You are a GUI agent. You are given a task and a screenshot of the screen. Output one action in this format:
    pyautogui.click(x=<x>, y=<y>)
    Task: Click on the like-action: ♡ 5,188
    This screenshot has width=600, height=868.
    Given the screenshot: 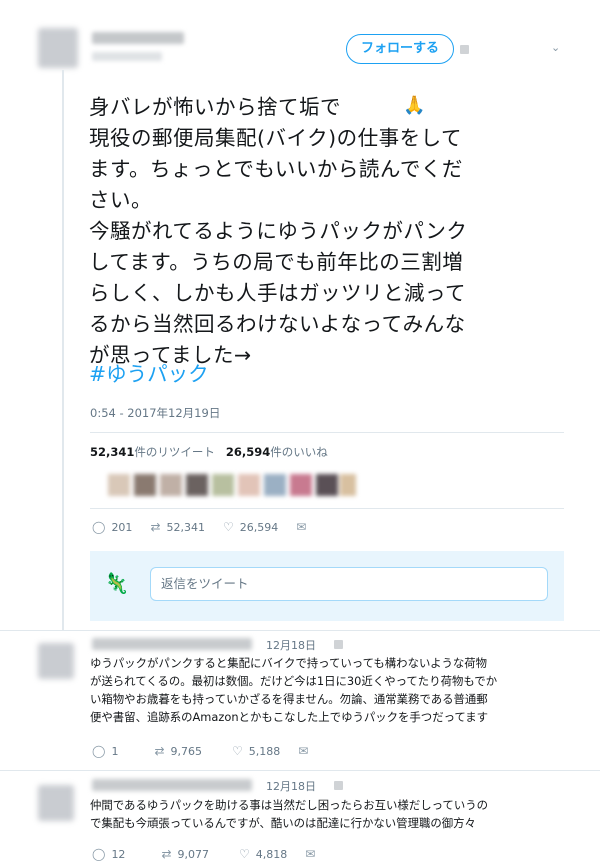 What is the action you would take?
    pyautogui.click(x=256, y=751)
    